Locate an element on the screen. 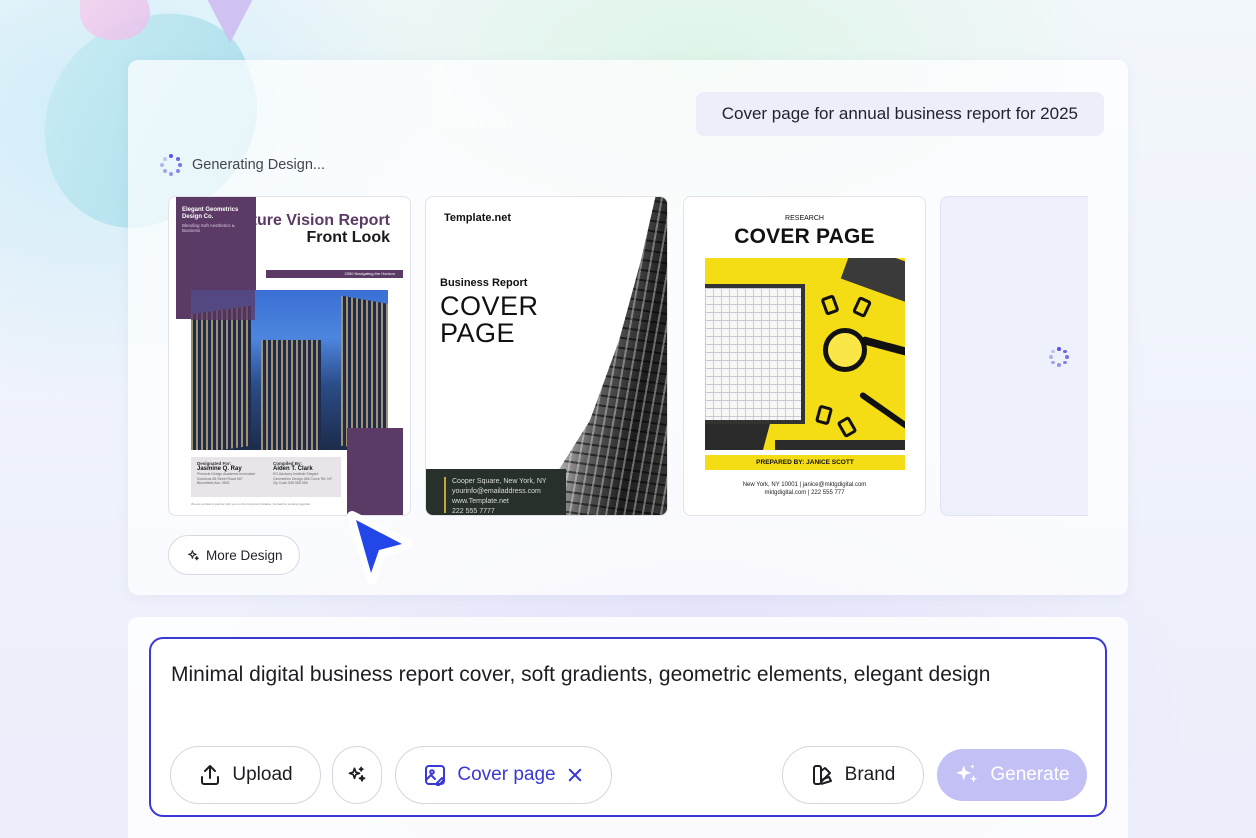  card2-brand: Template.net is located at coordinates (478, 218).